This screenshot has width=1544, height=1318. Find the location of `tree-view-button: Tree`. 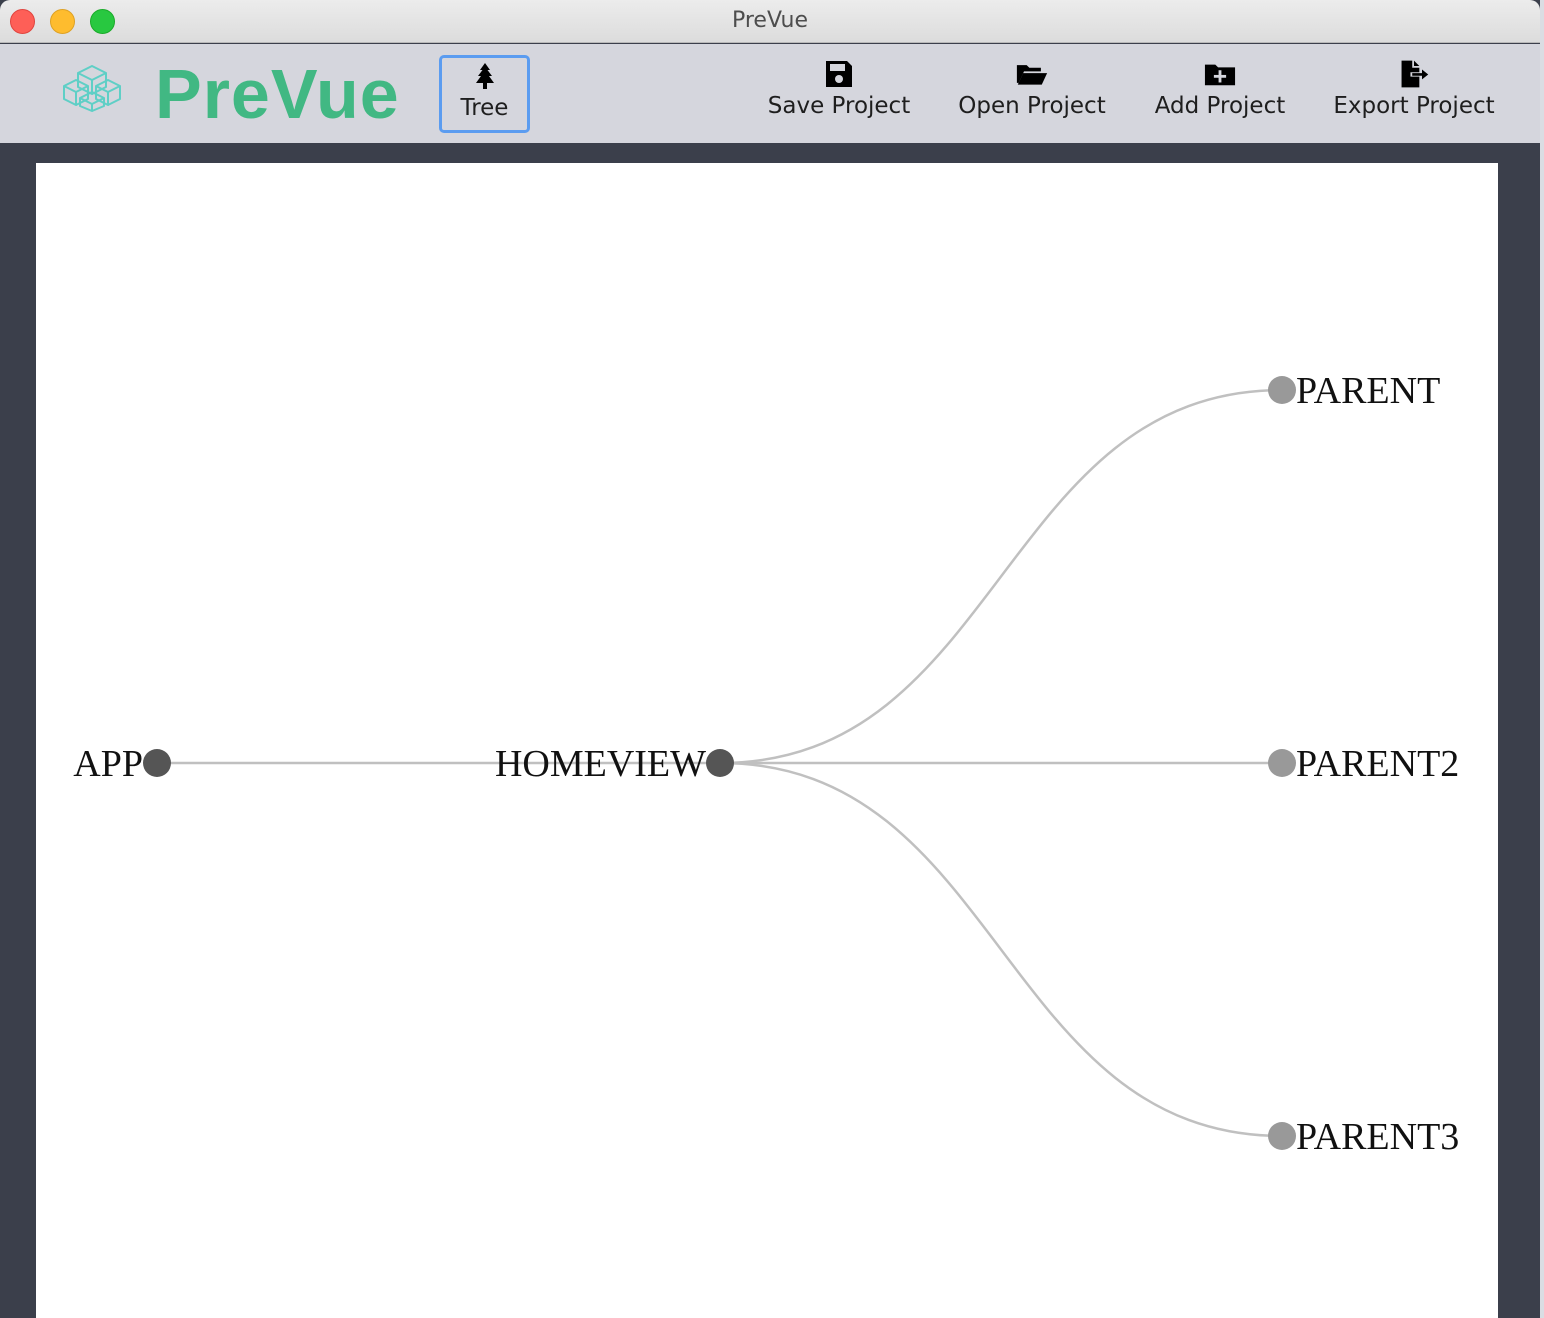

tree-view-button: Tree is located at coordinates (484, 94).